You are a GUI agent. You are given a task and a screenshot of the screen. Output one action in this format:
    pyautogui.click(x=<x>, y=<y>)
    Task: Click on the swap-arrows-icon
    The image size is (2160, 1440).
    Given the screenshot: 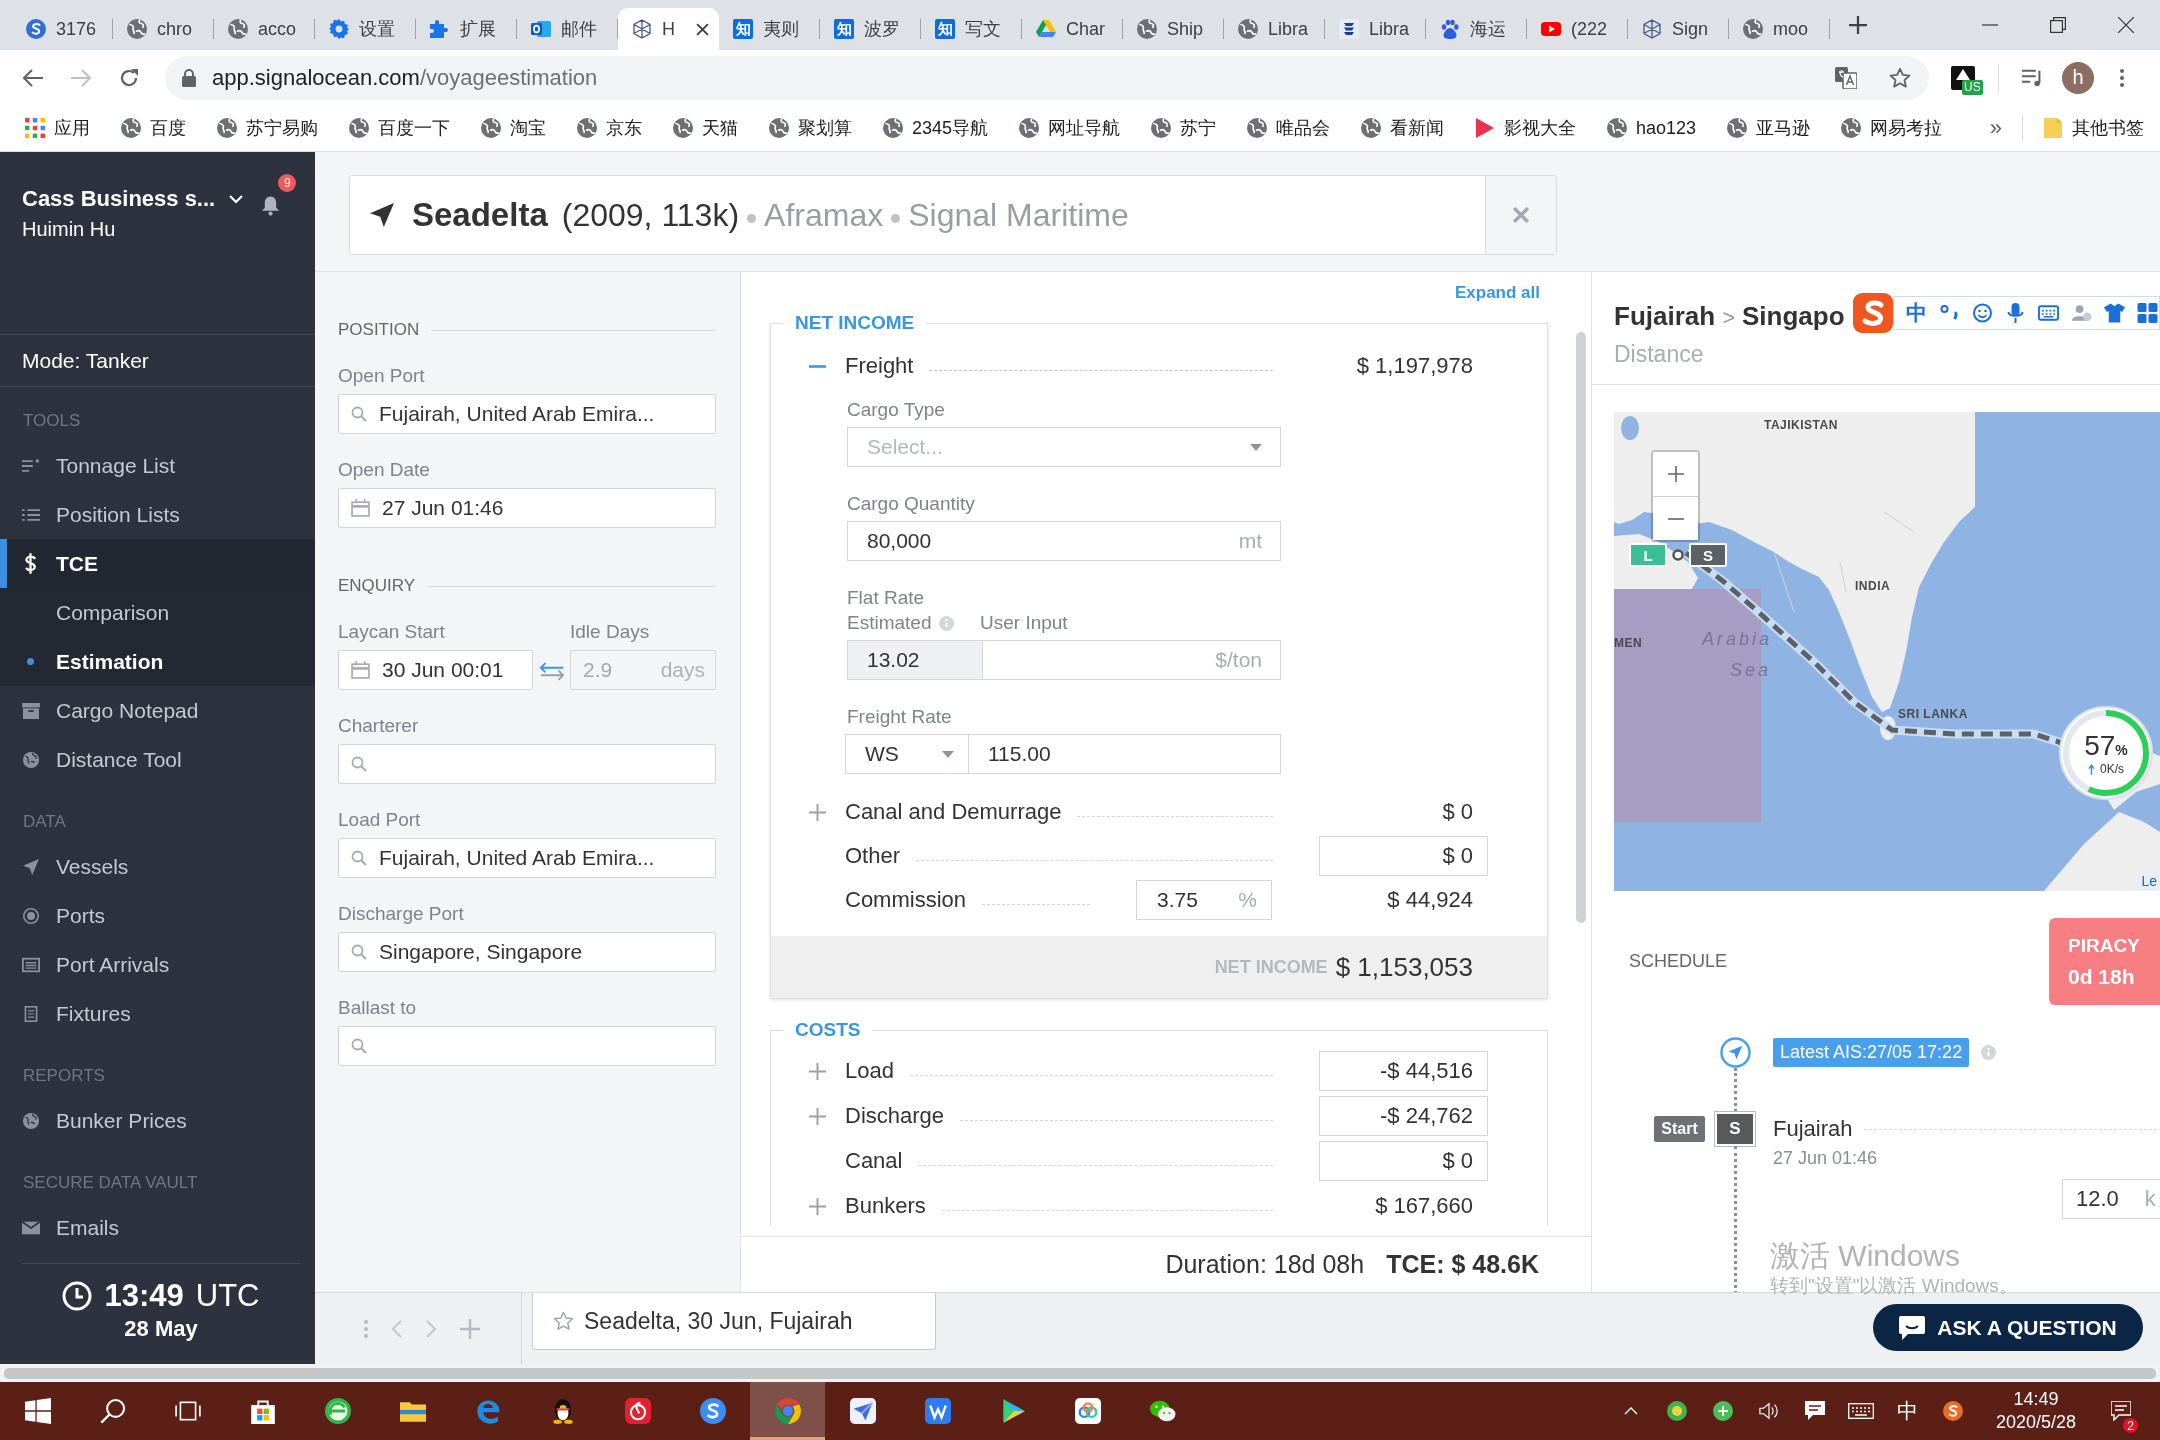 What is the action you would take?
    pyautogui.click(x=551, y=671)
    